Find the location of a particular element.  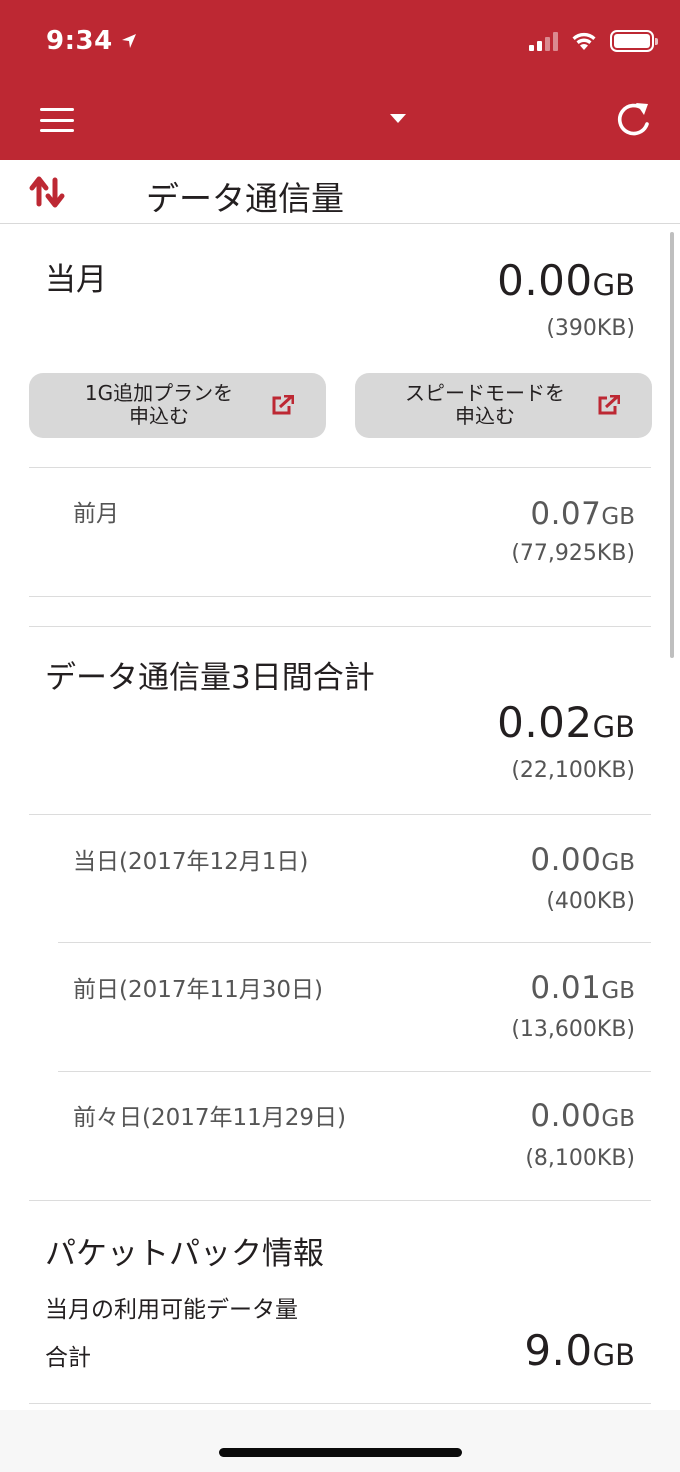

day-row-kb: (400KB) is located at coordinates (590, 901).